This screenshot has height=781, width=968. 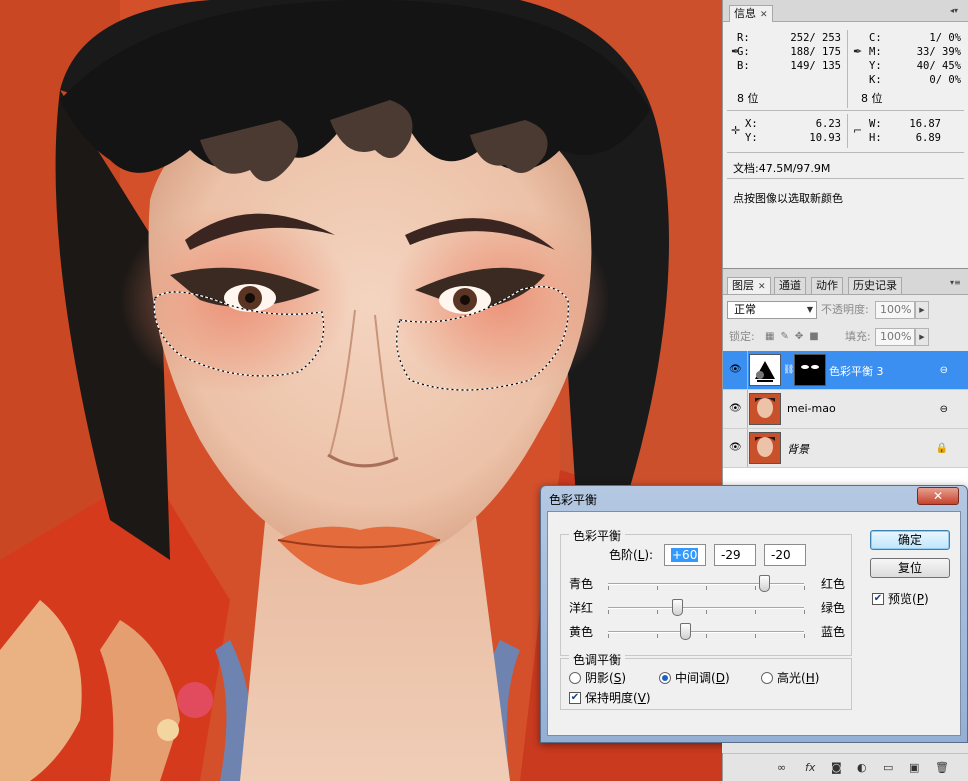 What do you see at coordinates (888, 767) in the screenshot?
I see `group-folder-icon: ▭` at bounding box center [888, 767].